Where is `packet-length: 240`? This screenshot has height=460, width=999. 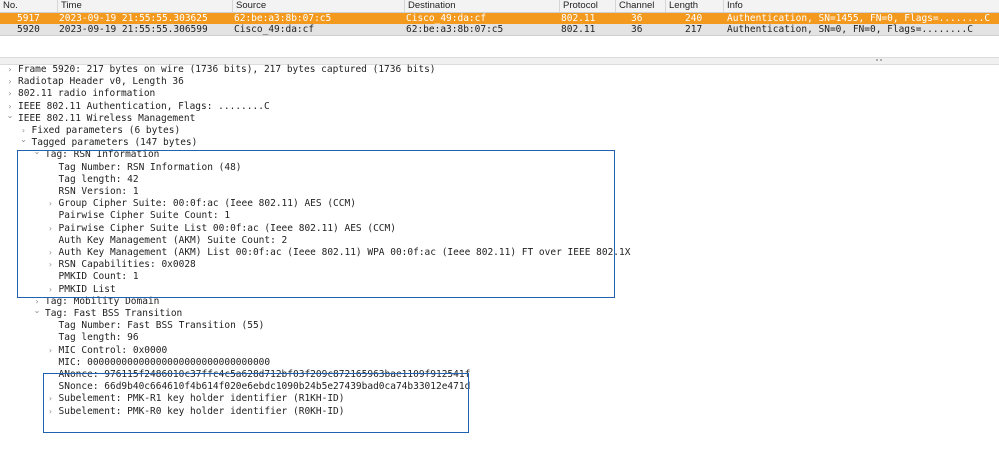
packet-length: 240 is located at coordinates (694, 18).